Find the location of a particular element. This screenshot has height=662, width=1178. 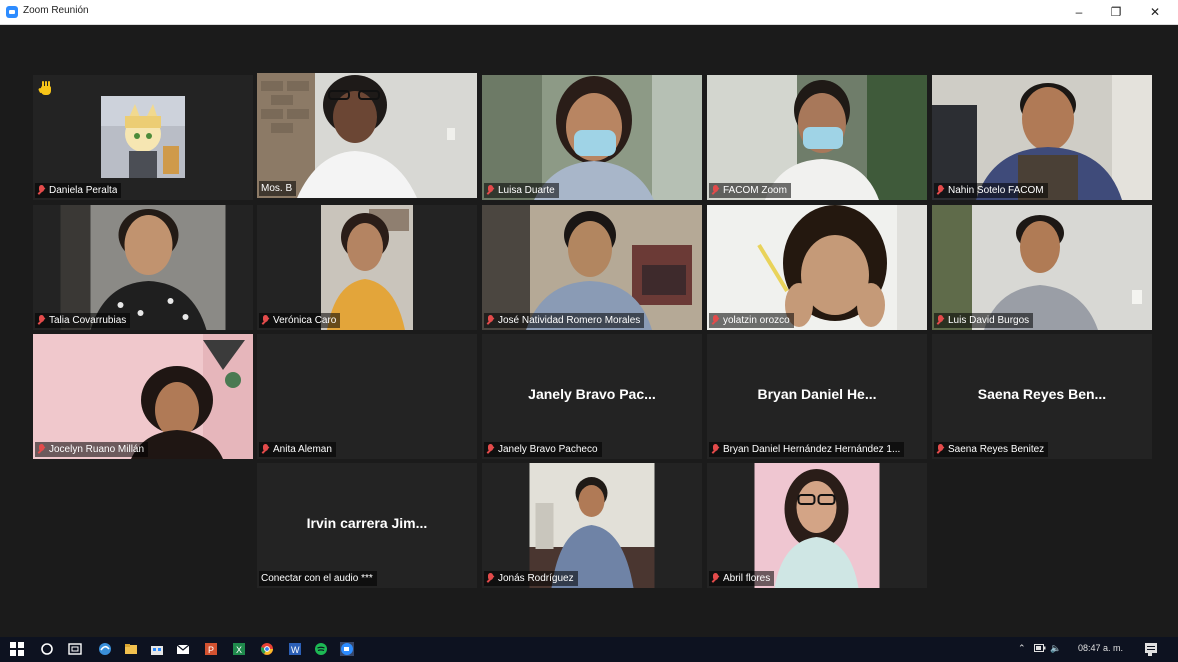

close-button: ✕ is located at coordinates (1155, 12).